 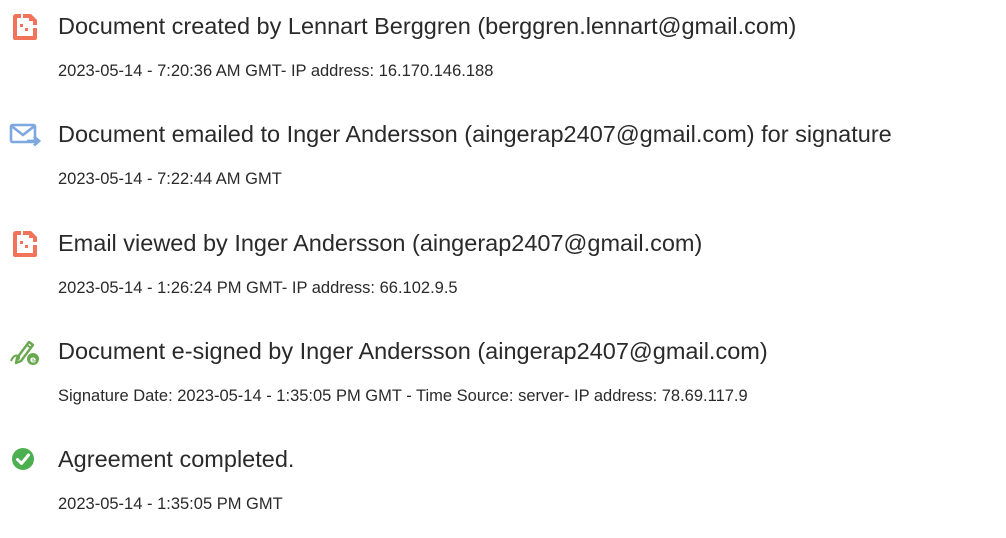 I want to click on event-title: Agreement completed., so click(x=176, y=459).